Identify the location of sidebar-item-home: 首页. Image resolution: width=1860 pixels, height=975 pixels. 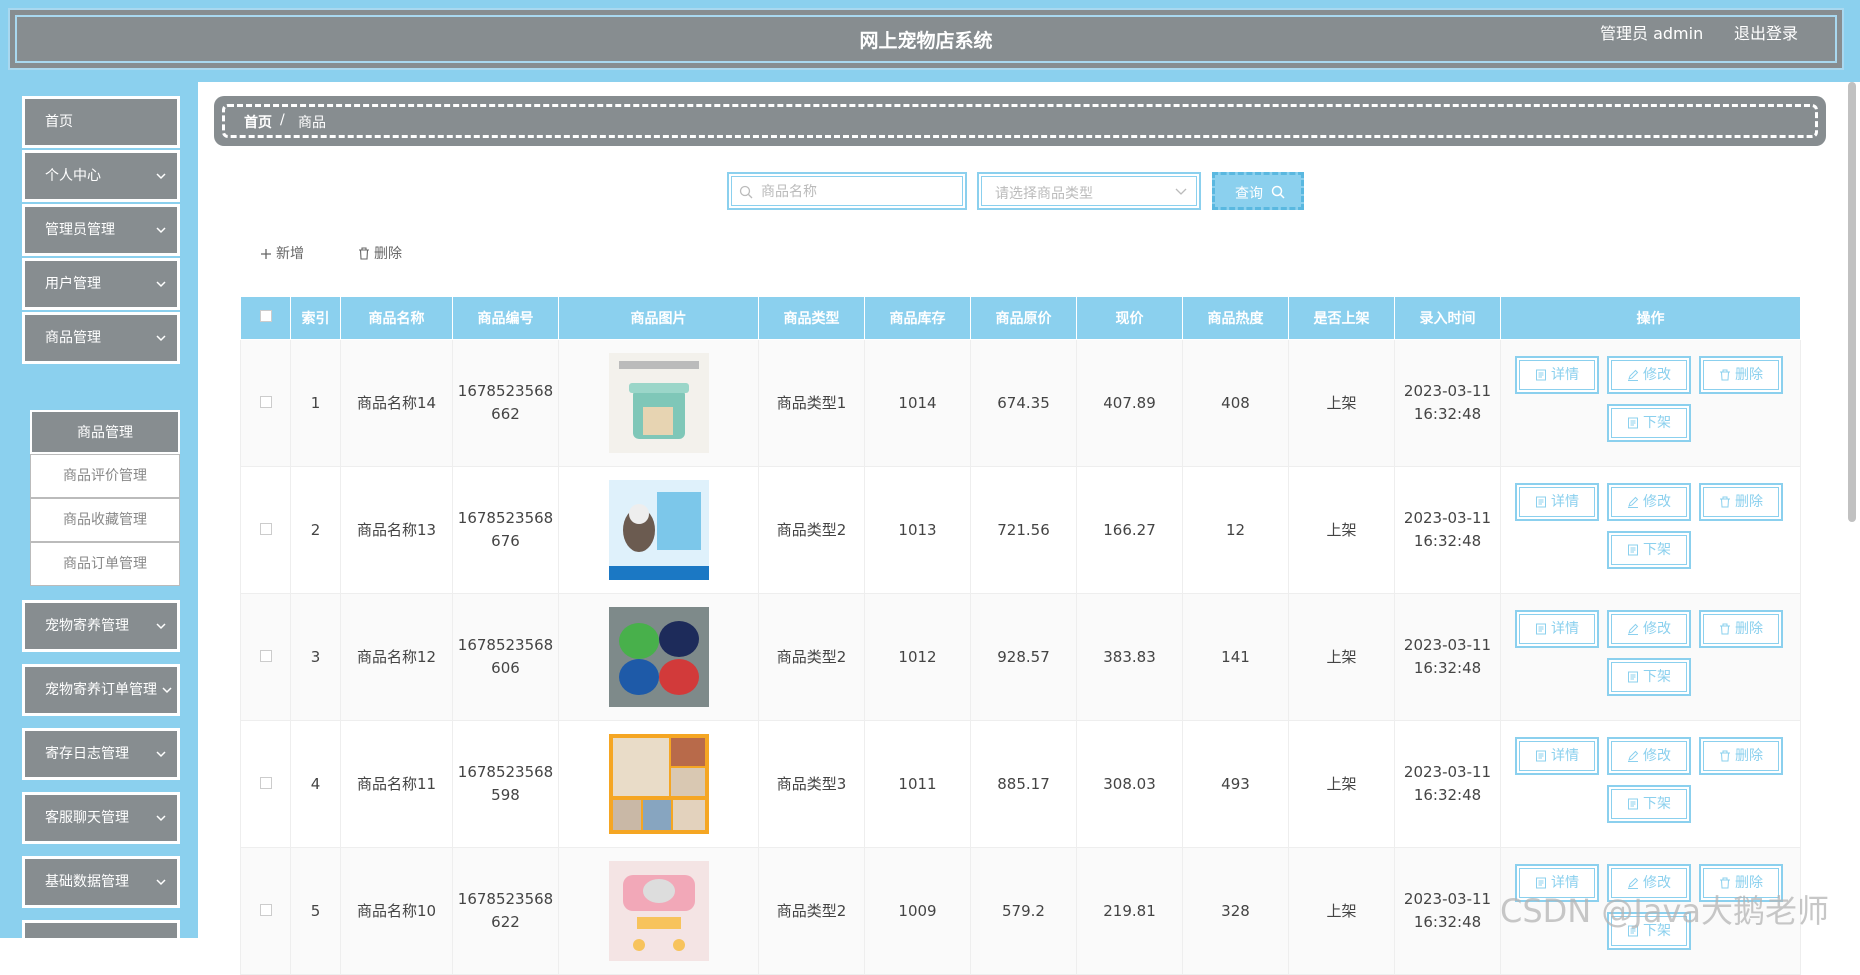
(101, 122).